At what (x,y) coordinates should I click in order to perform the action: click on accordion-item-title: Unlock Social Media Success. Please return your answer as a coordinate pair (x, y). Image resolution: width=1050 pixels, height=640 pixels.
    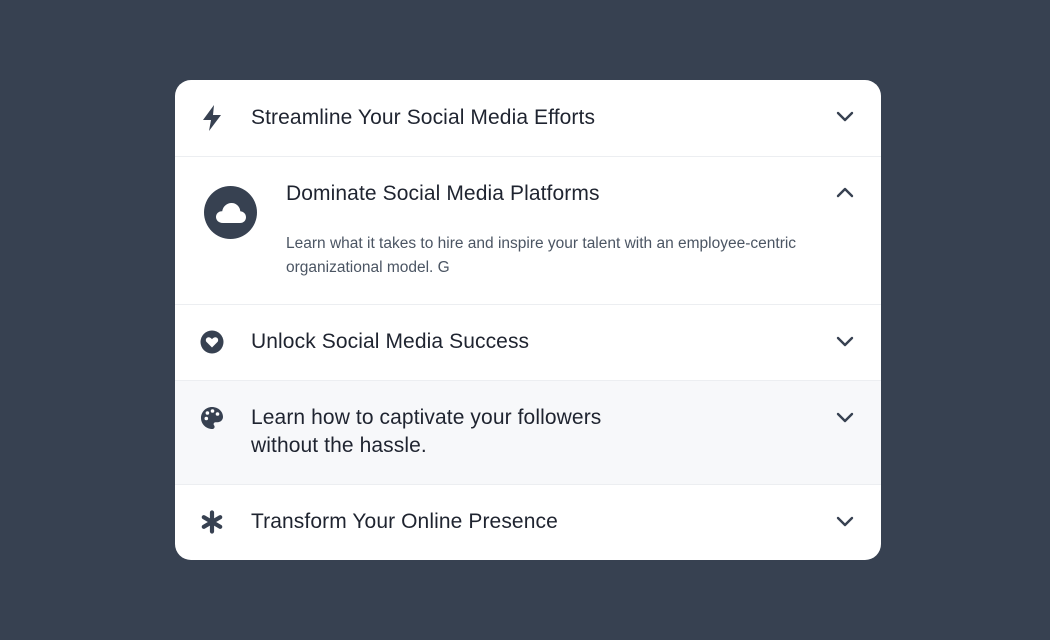
    Looking at the image, I should click on (390, 341).